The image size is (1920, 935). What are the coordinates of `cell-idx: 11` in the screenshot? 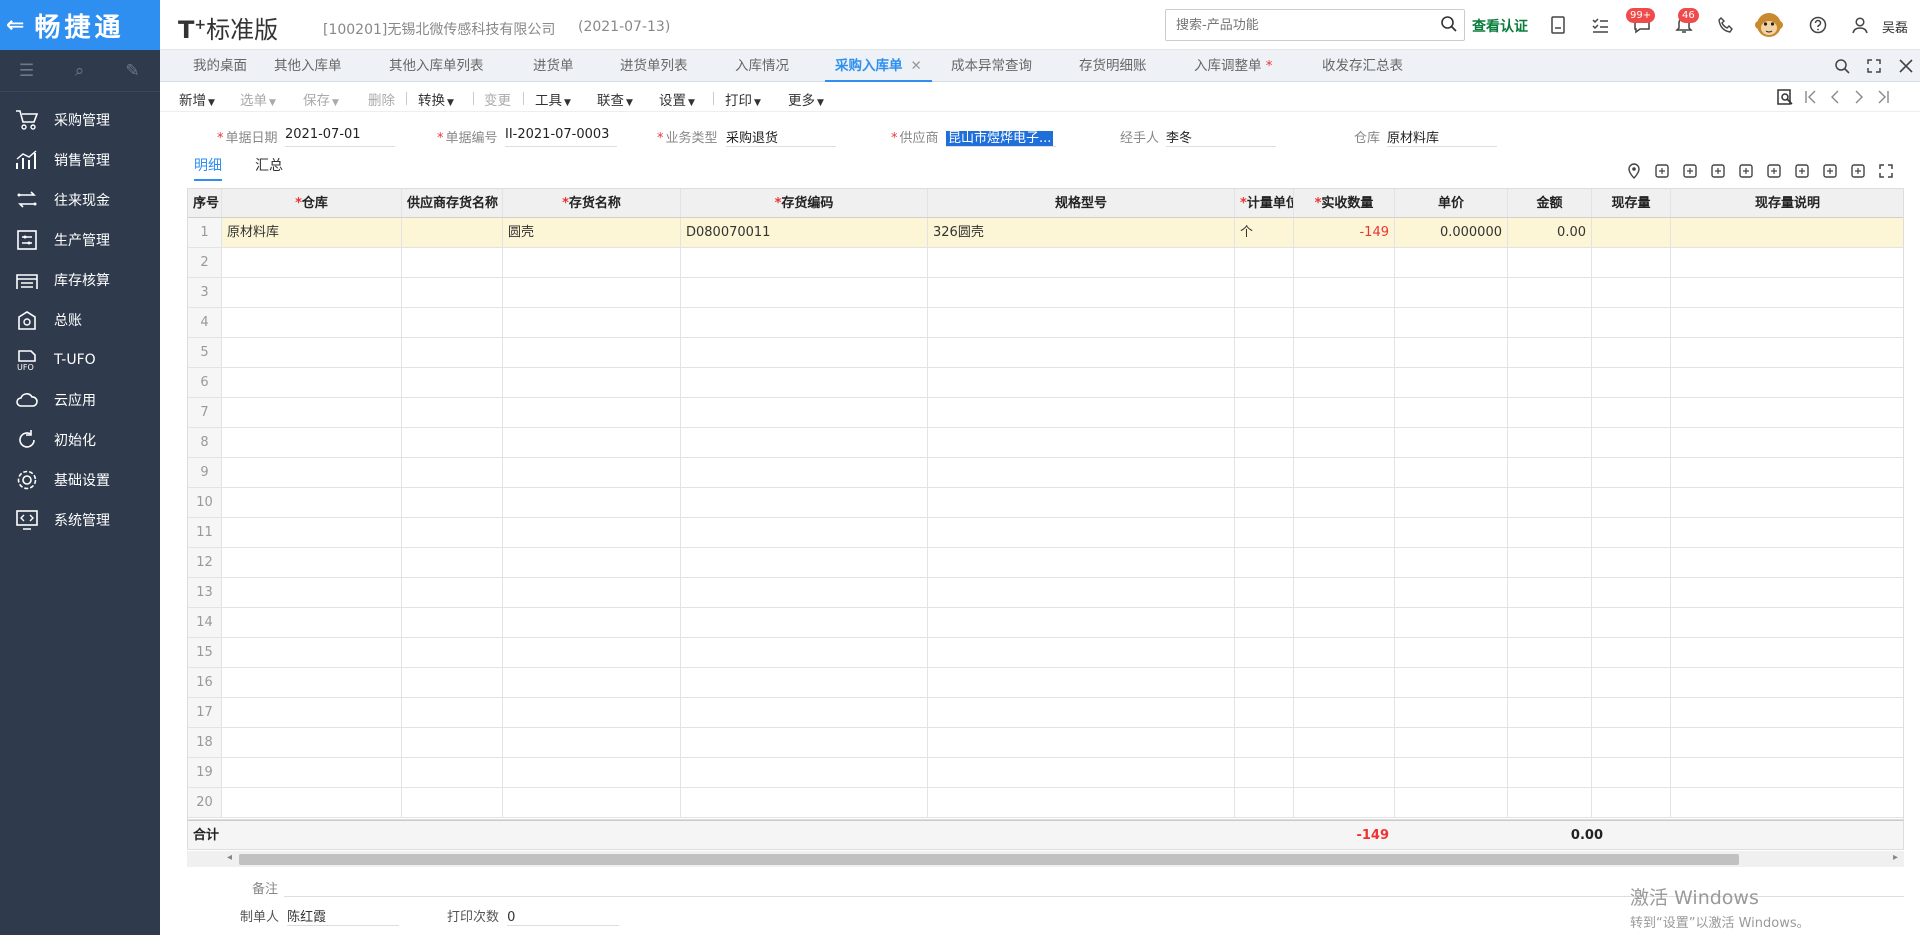 It's located at (205, 532).